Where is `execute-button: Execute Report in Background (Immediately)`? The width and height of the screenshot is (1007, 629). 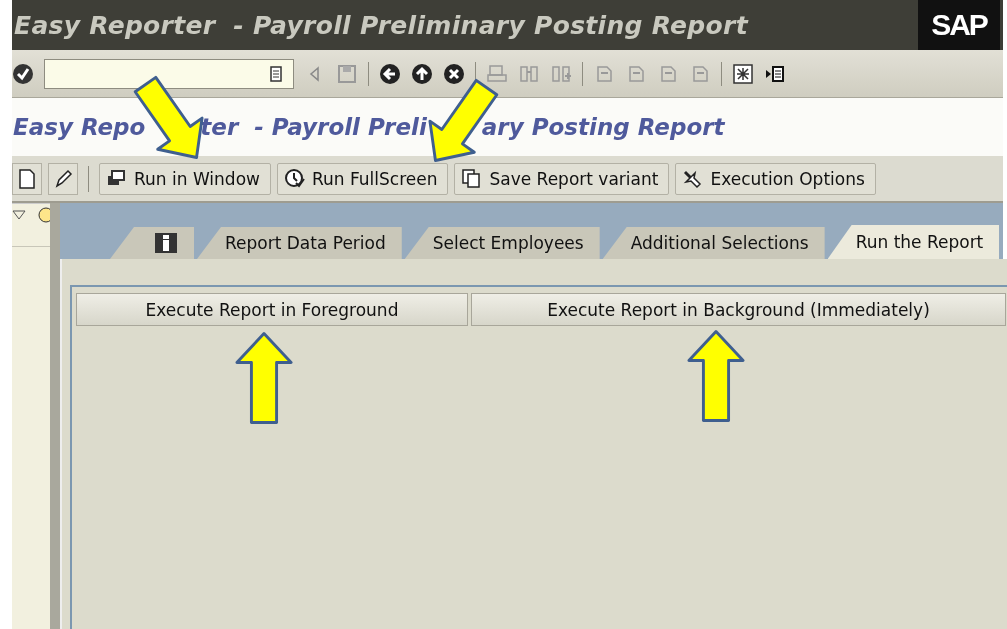
execute-button: Execute Report in Background (Immediately) is located at coordinates (738, 309).